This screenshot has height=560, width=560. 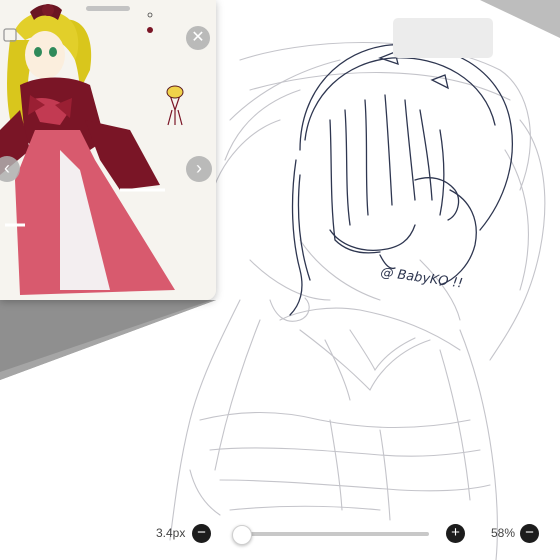 I want to click on close-icon: ✕, so click(x=198, y=38).